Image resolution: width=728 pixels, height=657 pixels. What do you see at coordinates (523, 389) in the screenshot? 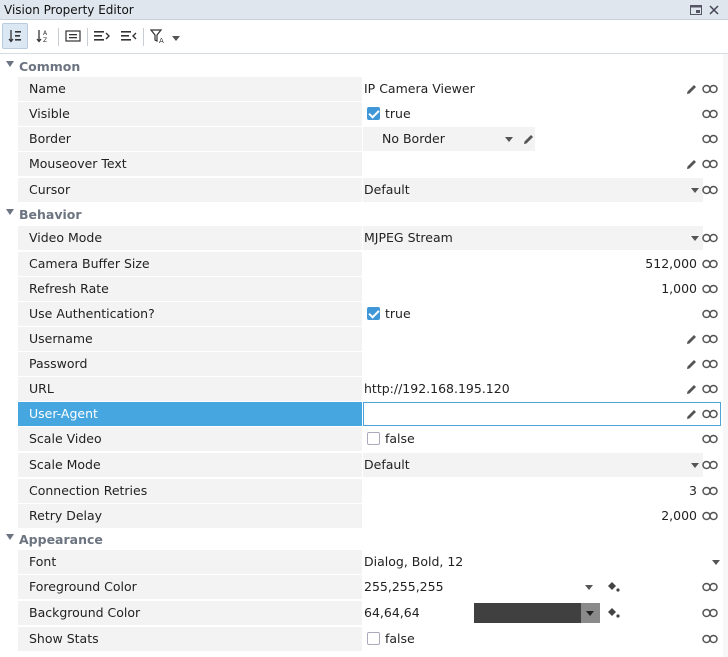
I see `prop-value-url: http://192.168.195.120` at bounding box center [523, 389].